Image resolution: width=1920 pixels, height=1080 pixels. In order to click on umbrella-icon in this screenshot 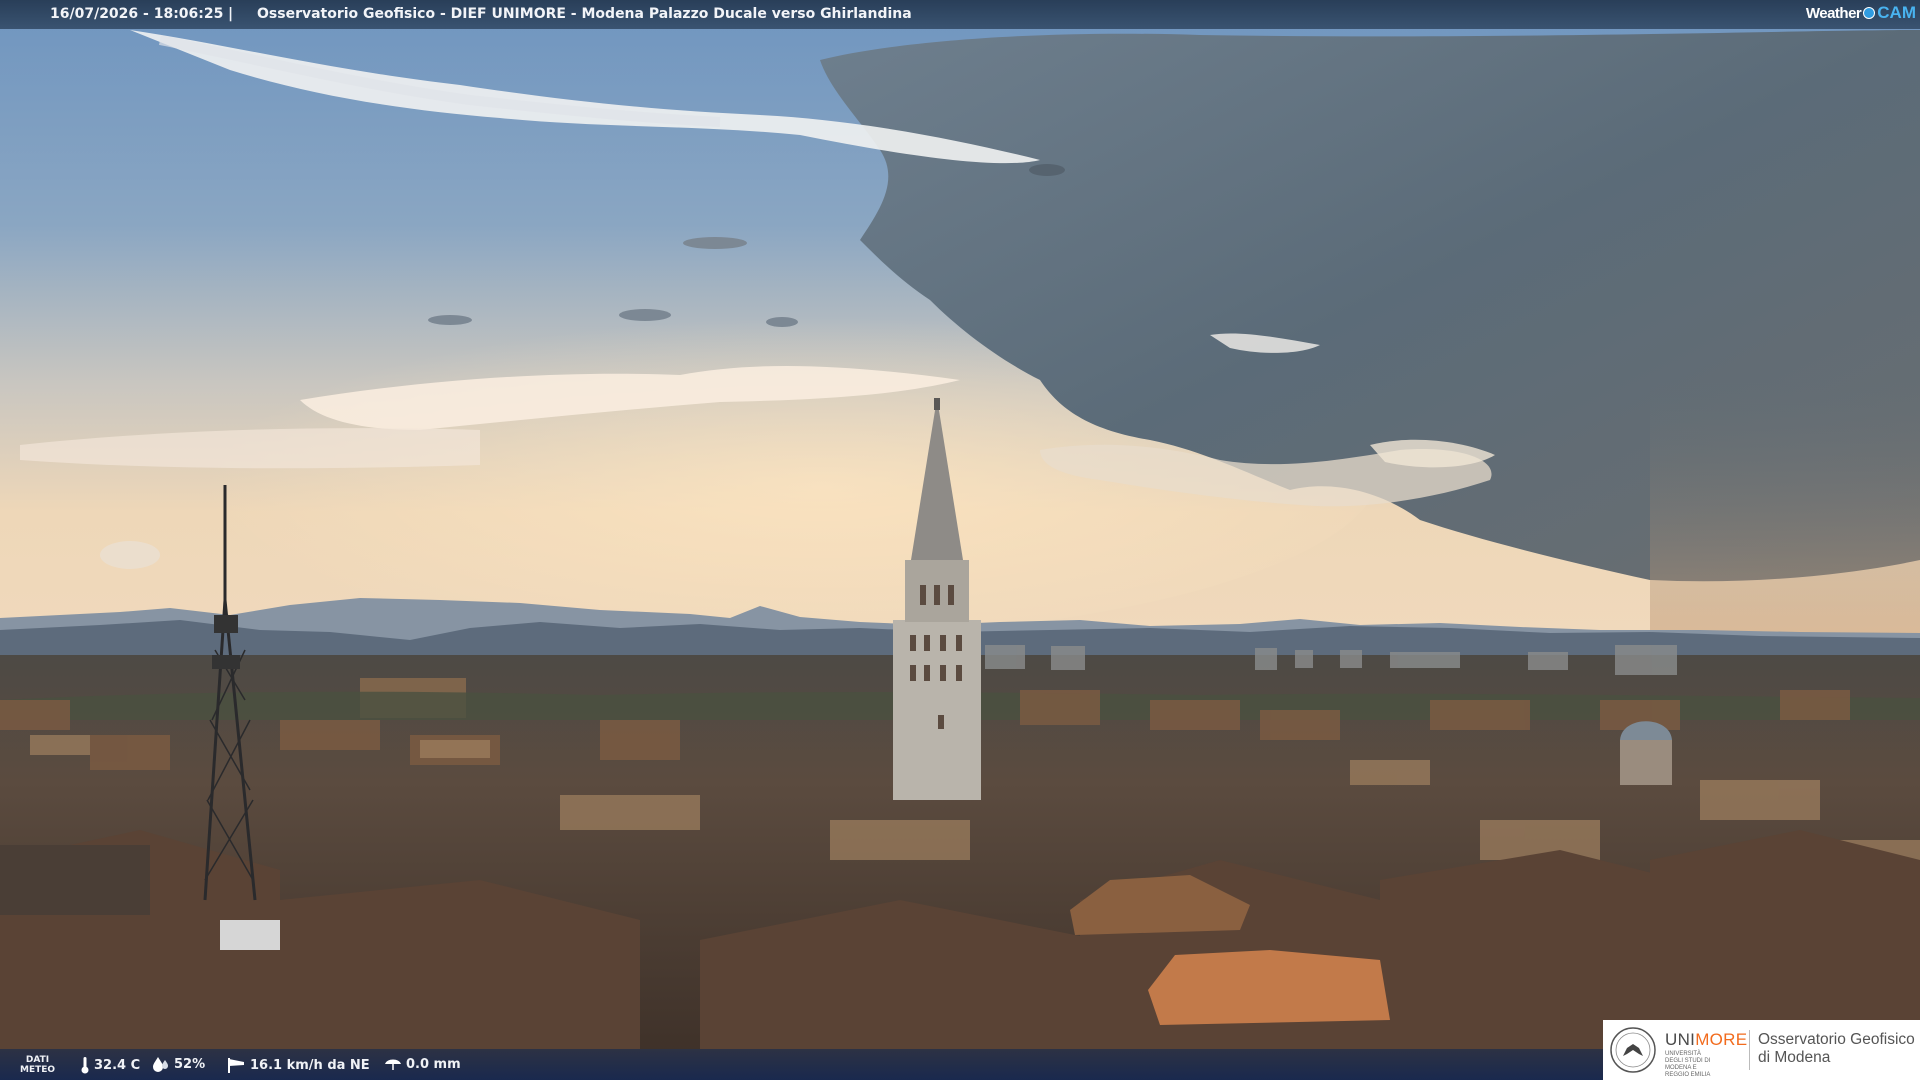, I will do `click(393, 1064)`.